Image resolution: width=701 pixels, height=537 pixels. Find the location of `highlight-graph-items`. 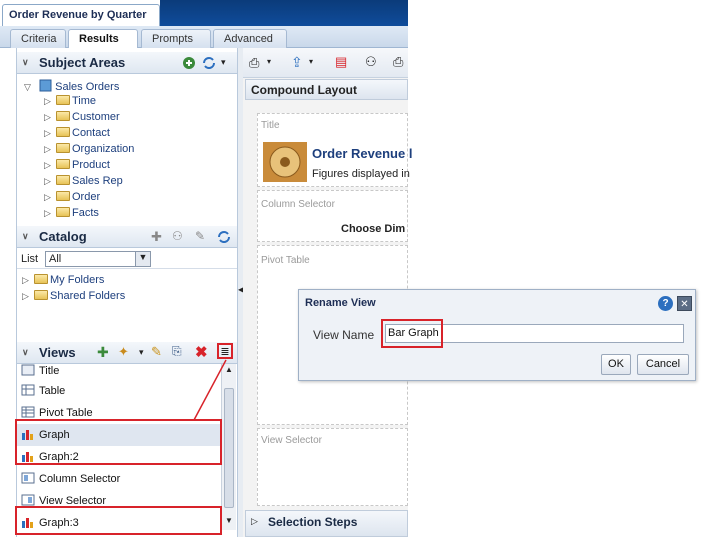

highlight-graph-items is located at coordinates (118, 442).